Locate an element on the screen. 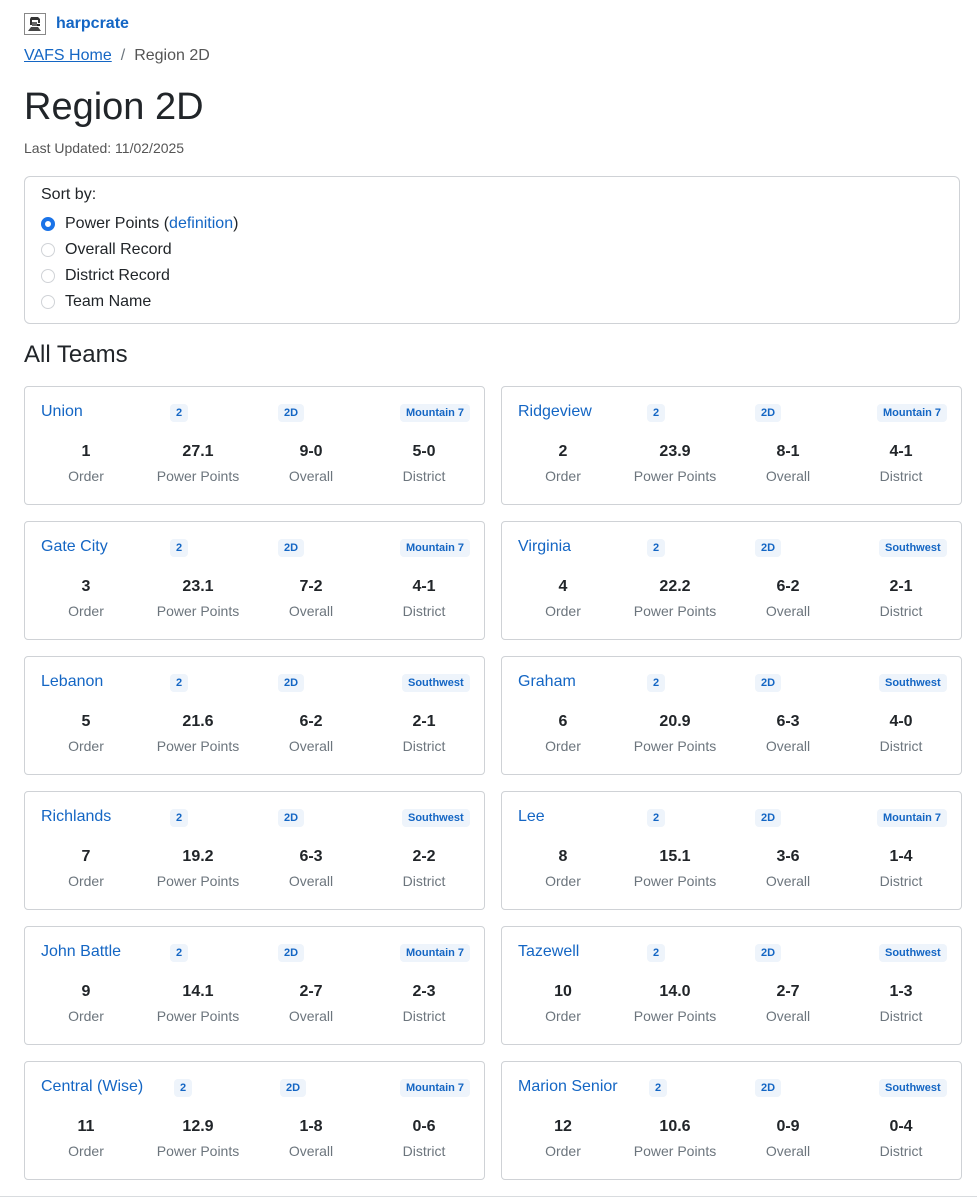 The image size is (977, 1200). team-name-link: Lee is located at coordinates (531, 817).